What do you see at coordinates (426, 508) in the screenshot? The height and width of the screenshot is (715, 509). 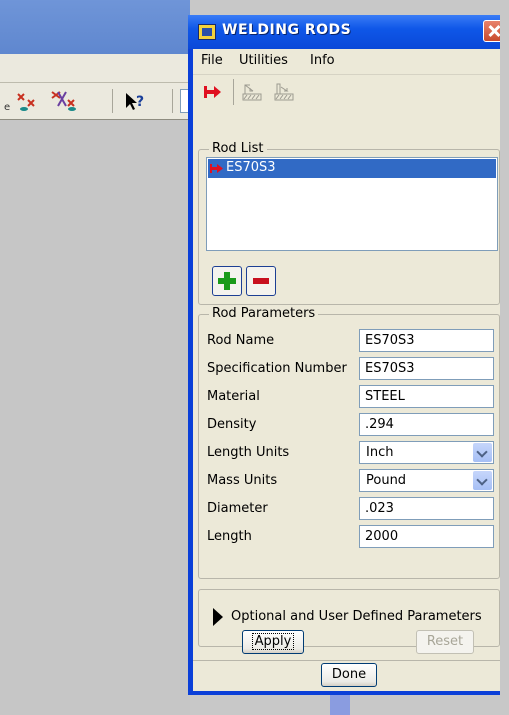 I see `diameter-input` at bounding box center [426, 508].